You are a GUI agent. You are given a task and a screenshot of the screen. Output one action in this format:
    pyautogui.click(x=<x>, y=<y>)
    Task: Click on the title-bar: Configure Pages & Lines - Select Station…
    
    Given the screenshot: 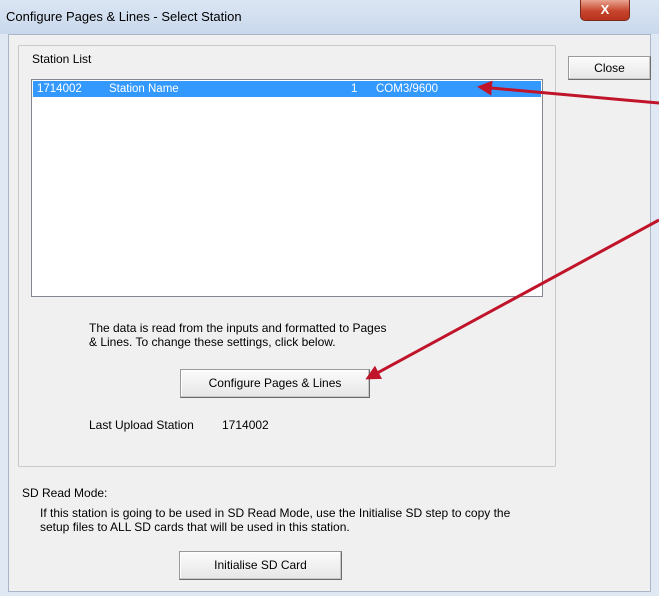 What is the action you would take?
    pyautogui.click(x=329, y=17)
    